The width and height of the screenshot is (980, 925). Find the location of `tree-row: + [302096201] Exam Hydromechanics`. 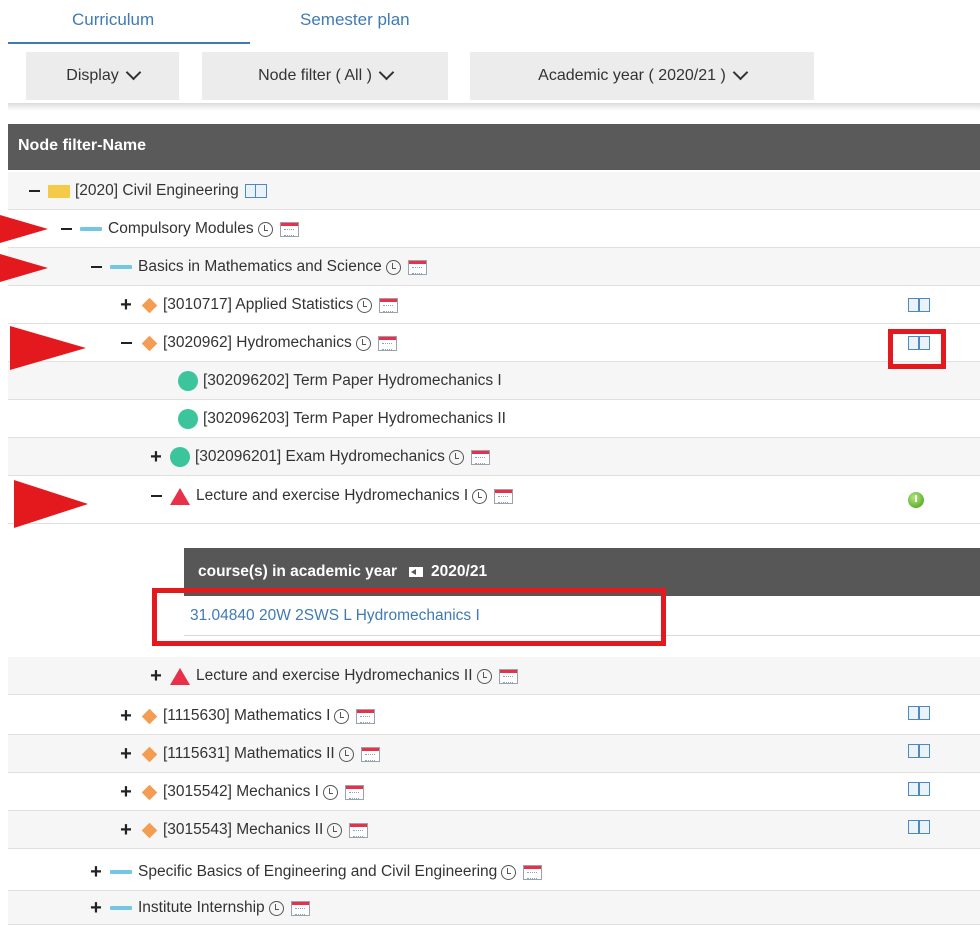

tree-row: + [302096201] Exam Hydromechanics is located at coordinates (494, 457).